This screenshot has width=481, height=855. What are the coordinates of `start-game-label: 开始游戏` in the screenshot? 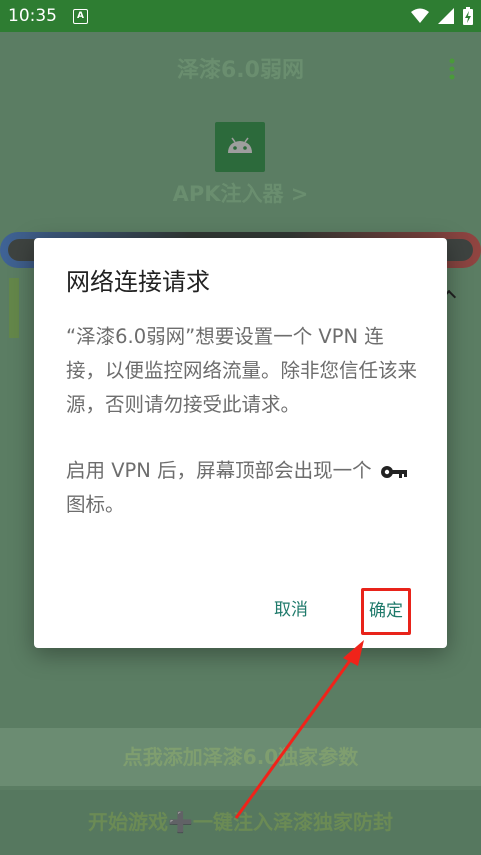 It's located at (128, 822).